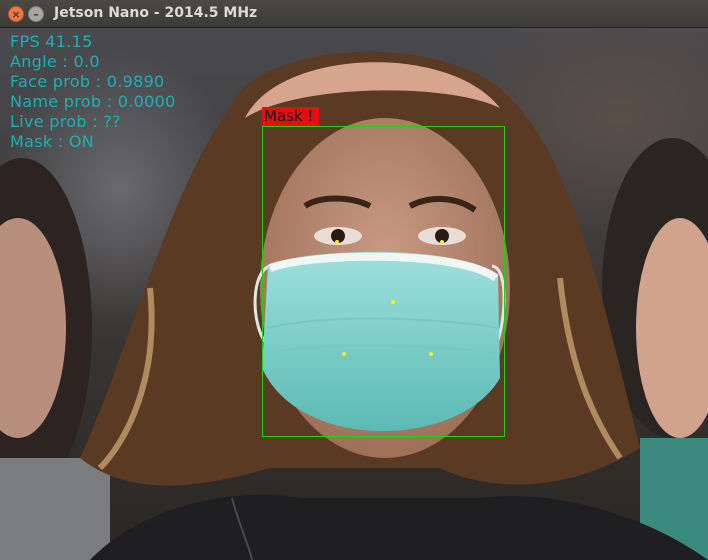  I want to click on background-person-right, so click(655, 349).